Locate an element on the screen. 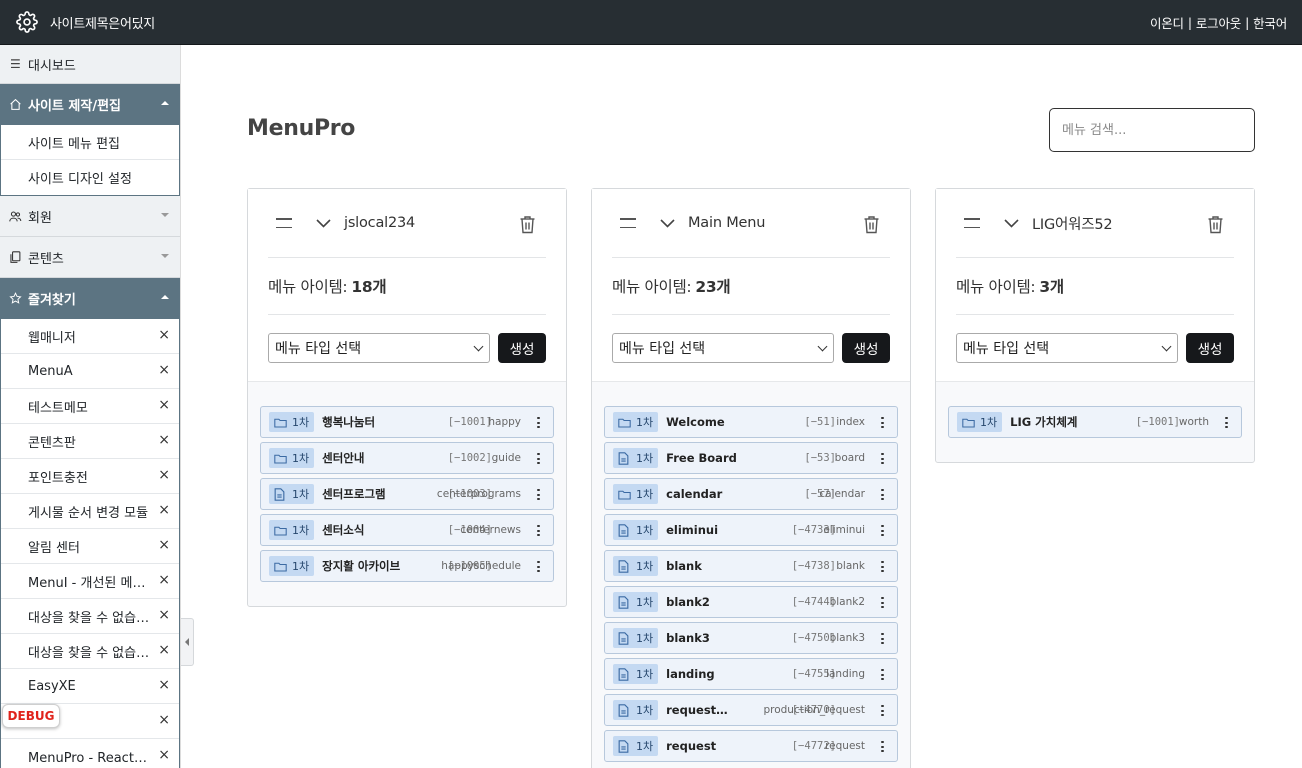 The height and width of the screenshot is (768, 1302). language-link: 한국어 is located at coordinates (1270, 22).